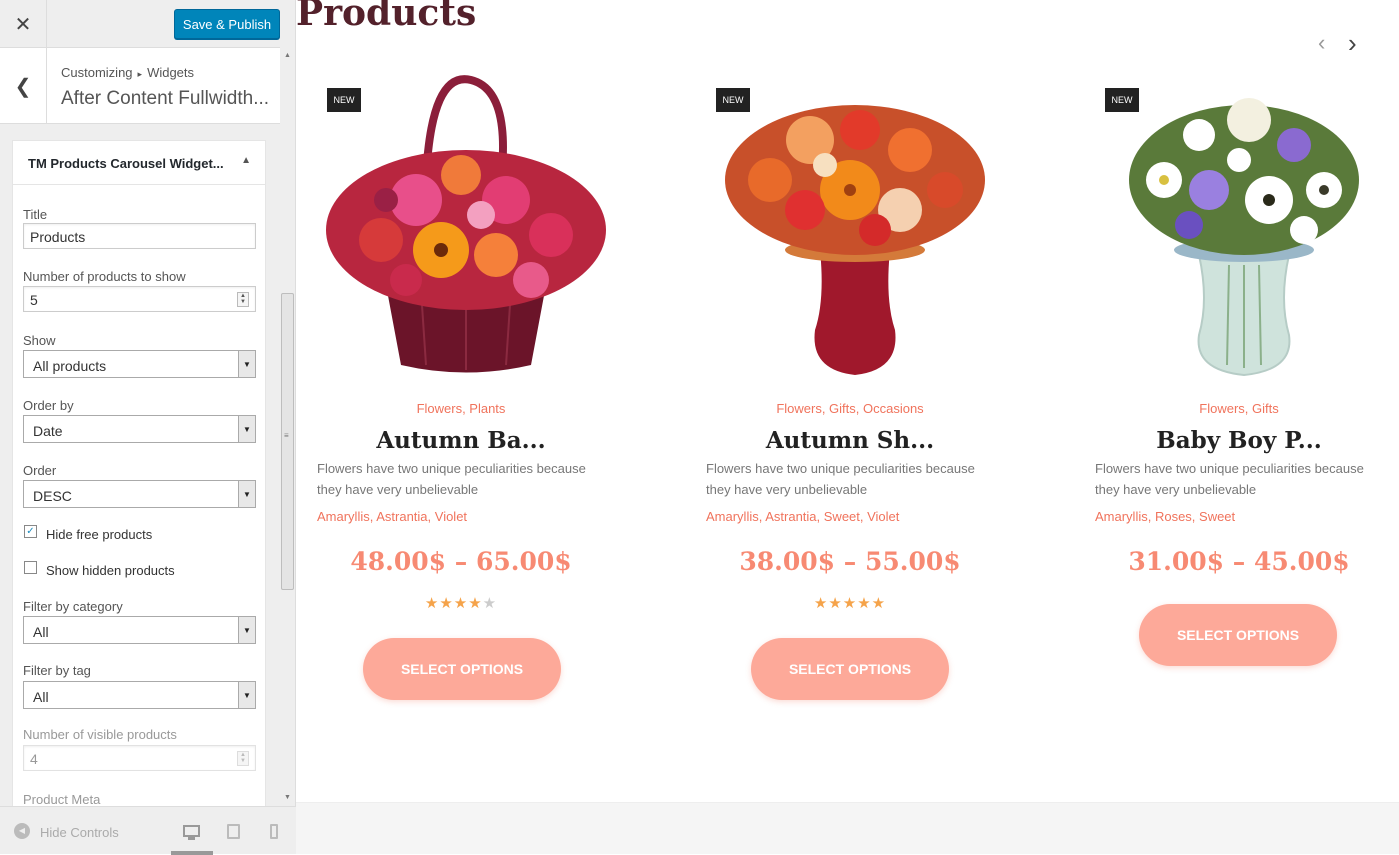 Image resolution: width=1399 pixels, height=855 pixels. I want to click on customizer-header: ✕ Save & Publish, so click(140, 24).